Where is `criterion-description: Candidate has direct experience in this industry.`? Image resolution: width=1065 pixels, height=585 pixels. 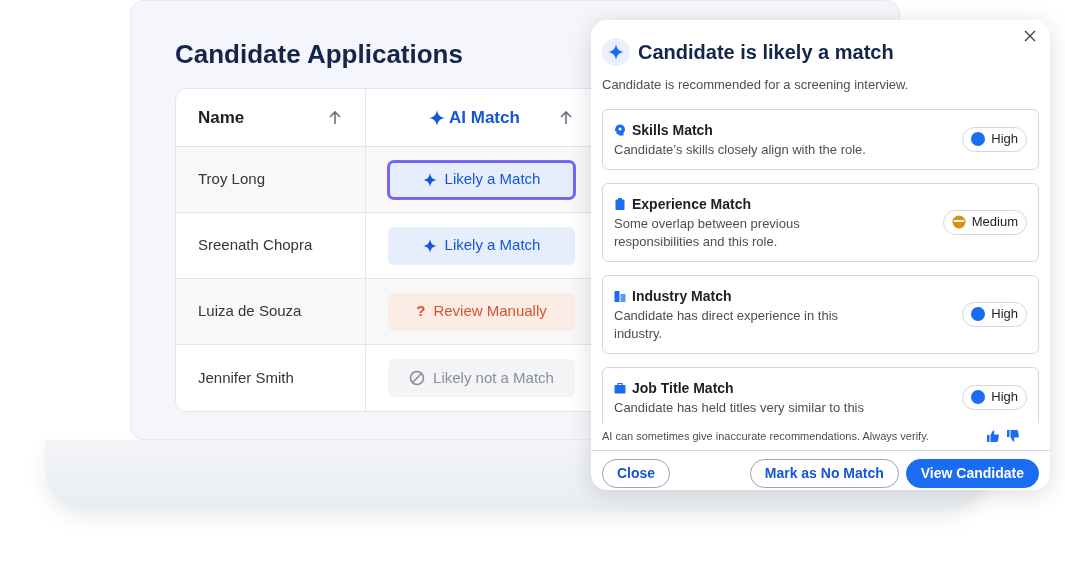
criterion-description: Candidate has direct experience in this industry. is located at coordinates (727, 324).